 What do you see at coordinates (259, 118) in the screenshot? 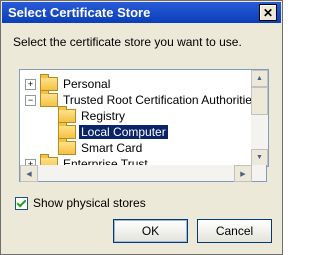
I see `vertical-scrollbar: ▲ ▼` at bounding box center [259, 118].